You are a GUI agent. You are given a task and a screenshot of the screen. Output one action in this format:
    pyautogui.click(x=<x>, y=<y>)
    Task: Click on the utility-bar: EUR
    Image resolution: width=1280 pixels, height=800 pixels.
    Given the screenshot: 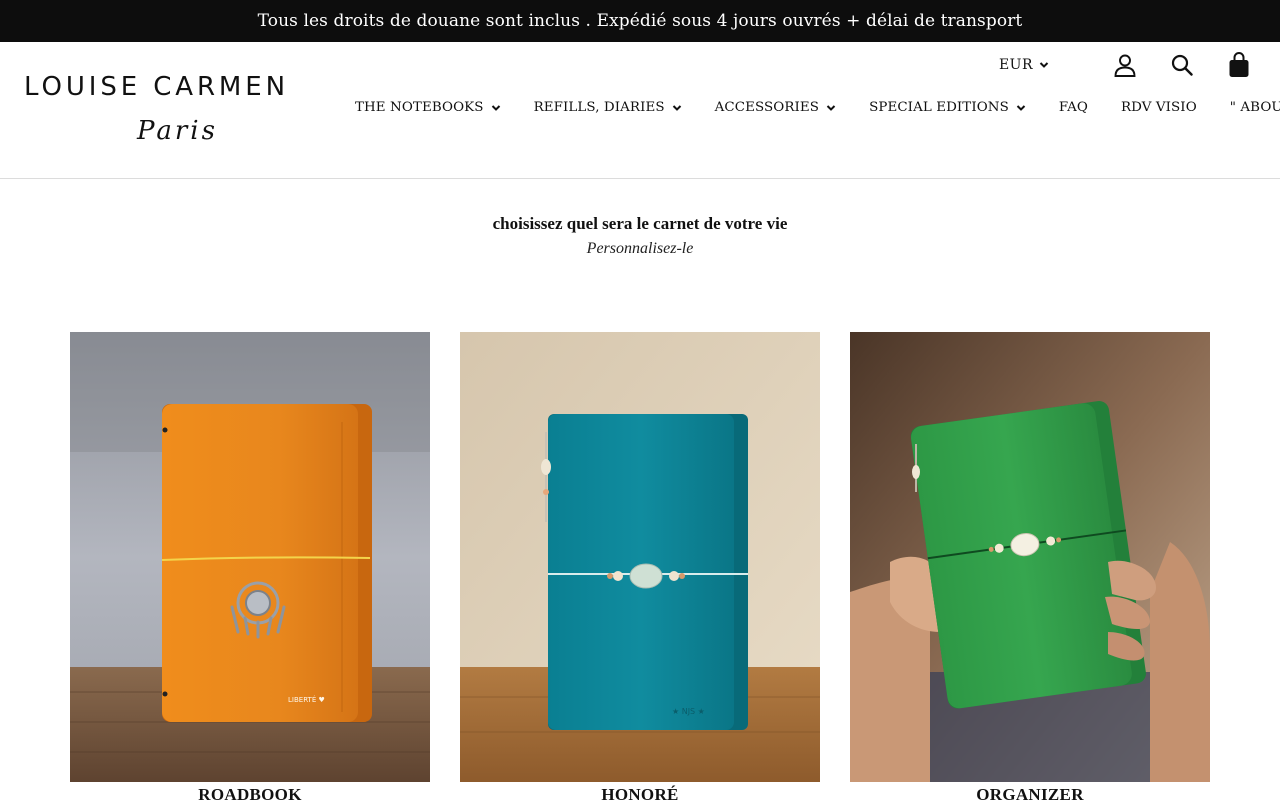 What is the action you would take?
    pyautogui.click(x=1125, y=65)
    